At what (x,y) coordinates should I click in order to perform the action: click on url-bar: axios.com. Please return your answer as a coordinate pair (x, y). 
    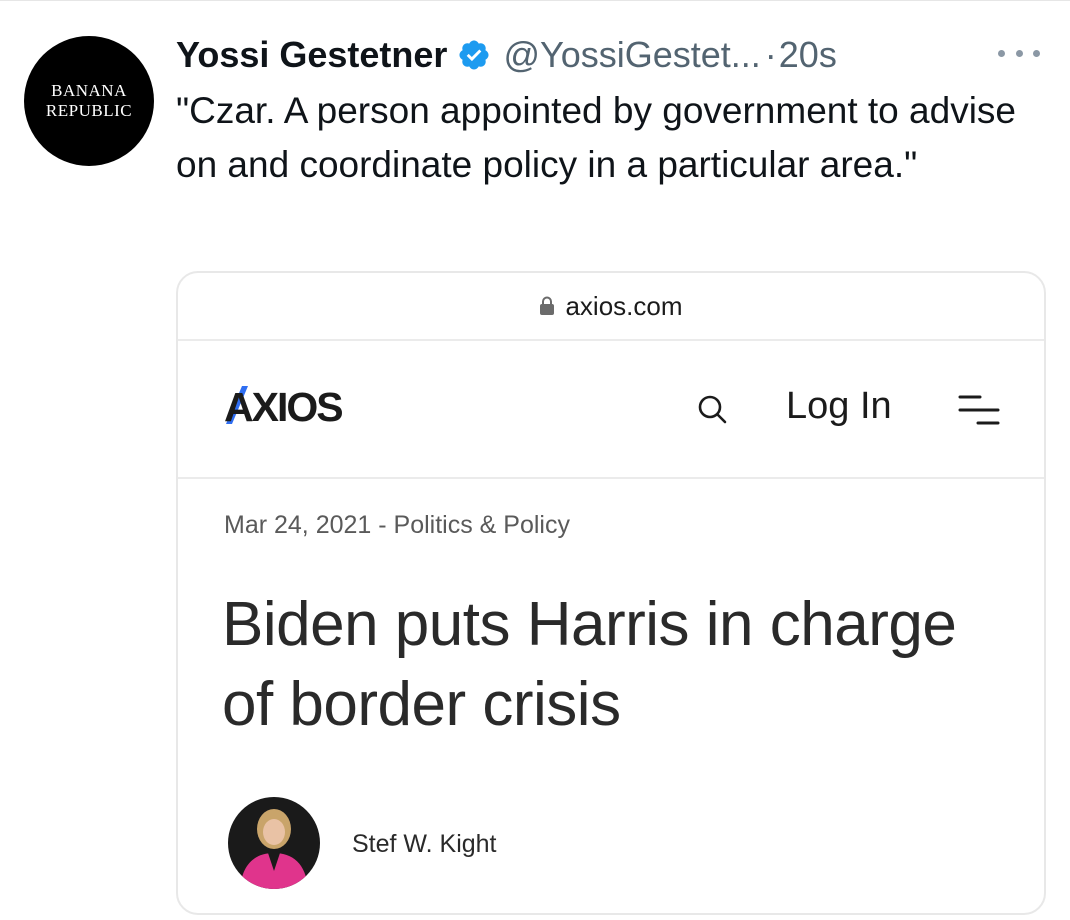
    Looking at the image, I should click on (611, 307).